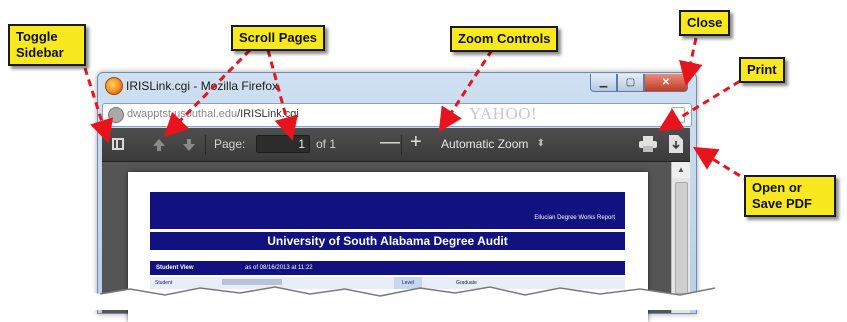 The height and width of the screenshot is (322, 847). I want to click on page-count: of 1, so click(326, 144).